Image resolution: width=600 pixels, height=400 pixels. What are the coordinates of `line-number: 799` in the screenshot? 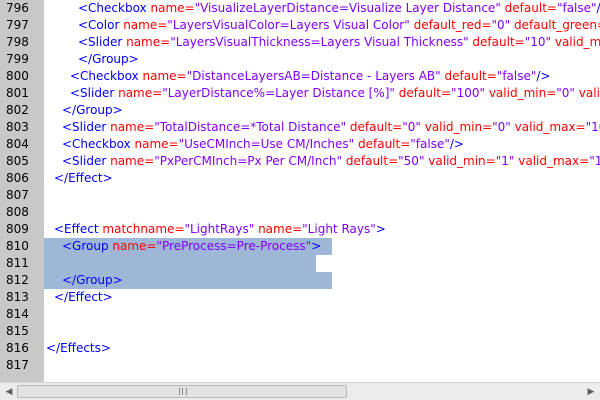 It's located at (17, 59).